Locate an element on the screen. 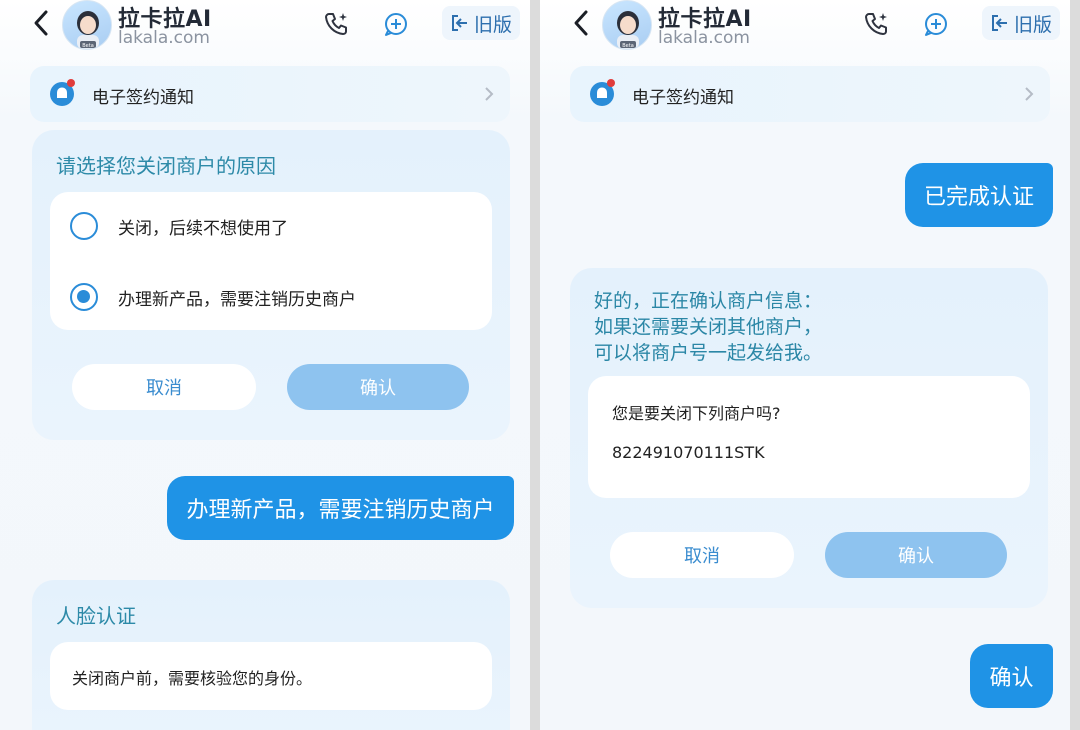 This screenshot has height=730, width=1080. reason-option-1: 关闭，后续不想使用了 is located at coordinates (179, 226).